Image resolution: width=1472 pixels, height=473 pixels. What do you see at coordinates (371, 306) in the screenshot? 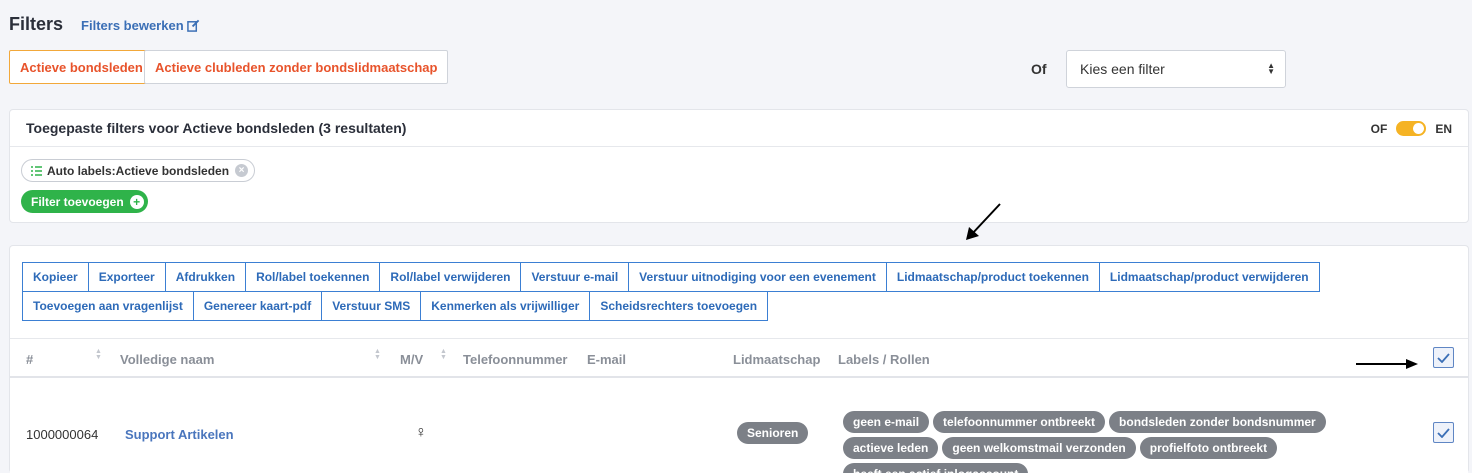
I see `action-send-sms: Verstuur SMS` at bounding box center [371, 306].